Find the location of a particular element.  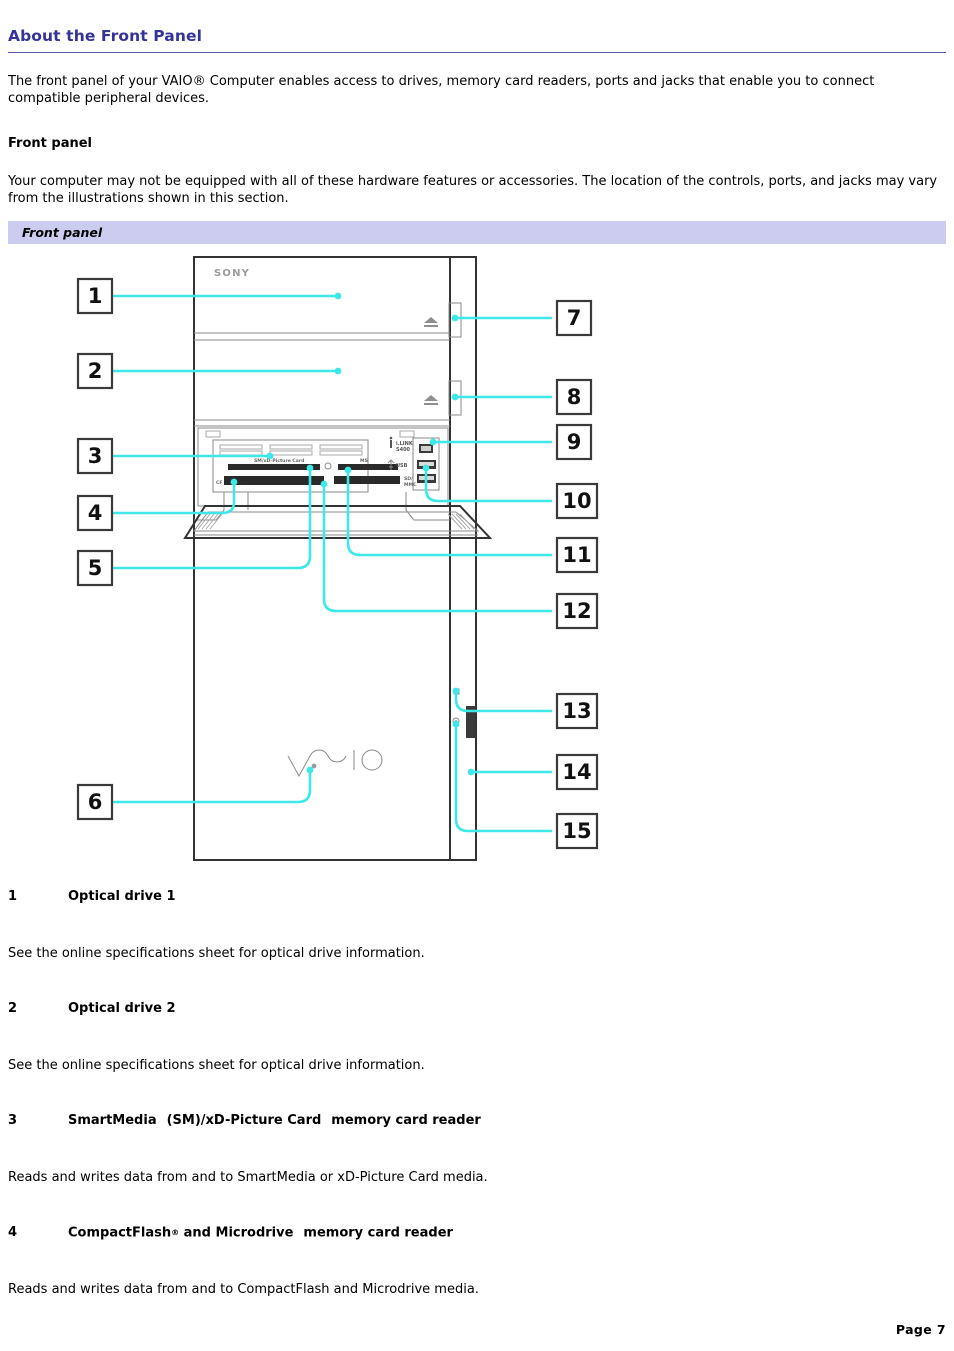

callout-12: 12 is located at coordinates (577, 610).